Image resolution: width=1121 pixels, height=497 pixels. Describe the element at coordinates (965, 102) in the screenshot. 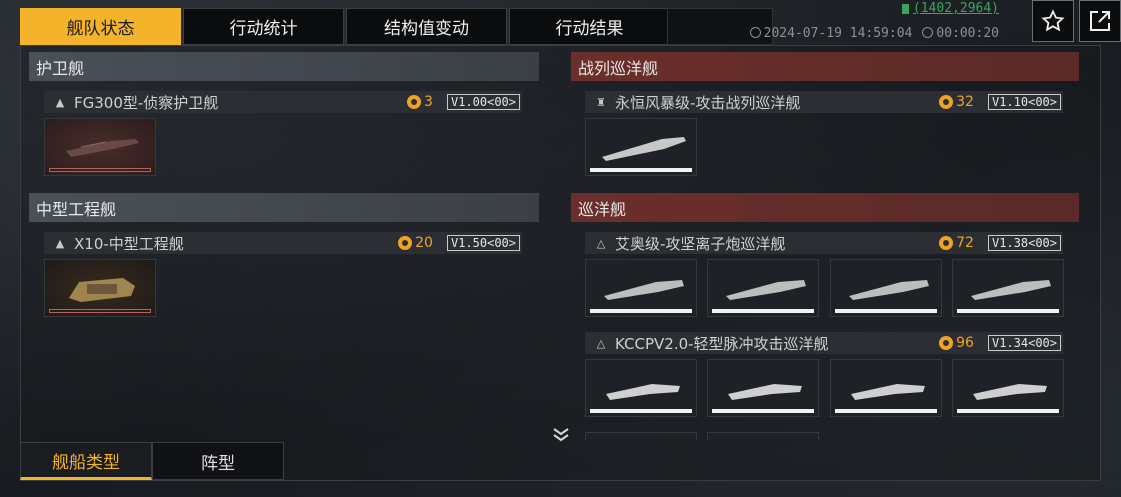

I see `cost-value: 32` at that location.